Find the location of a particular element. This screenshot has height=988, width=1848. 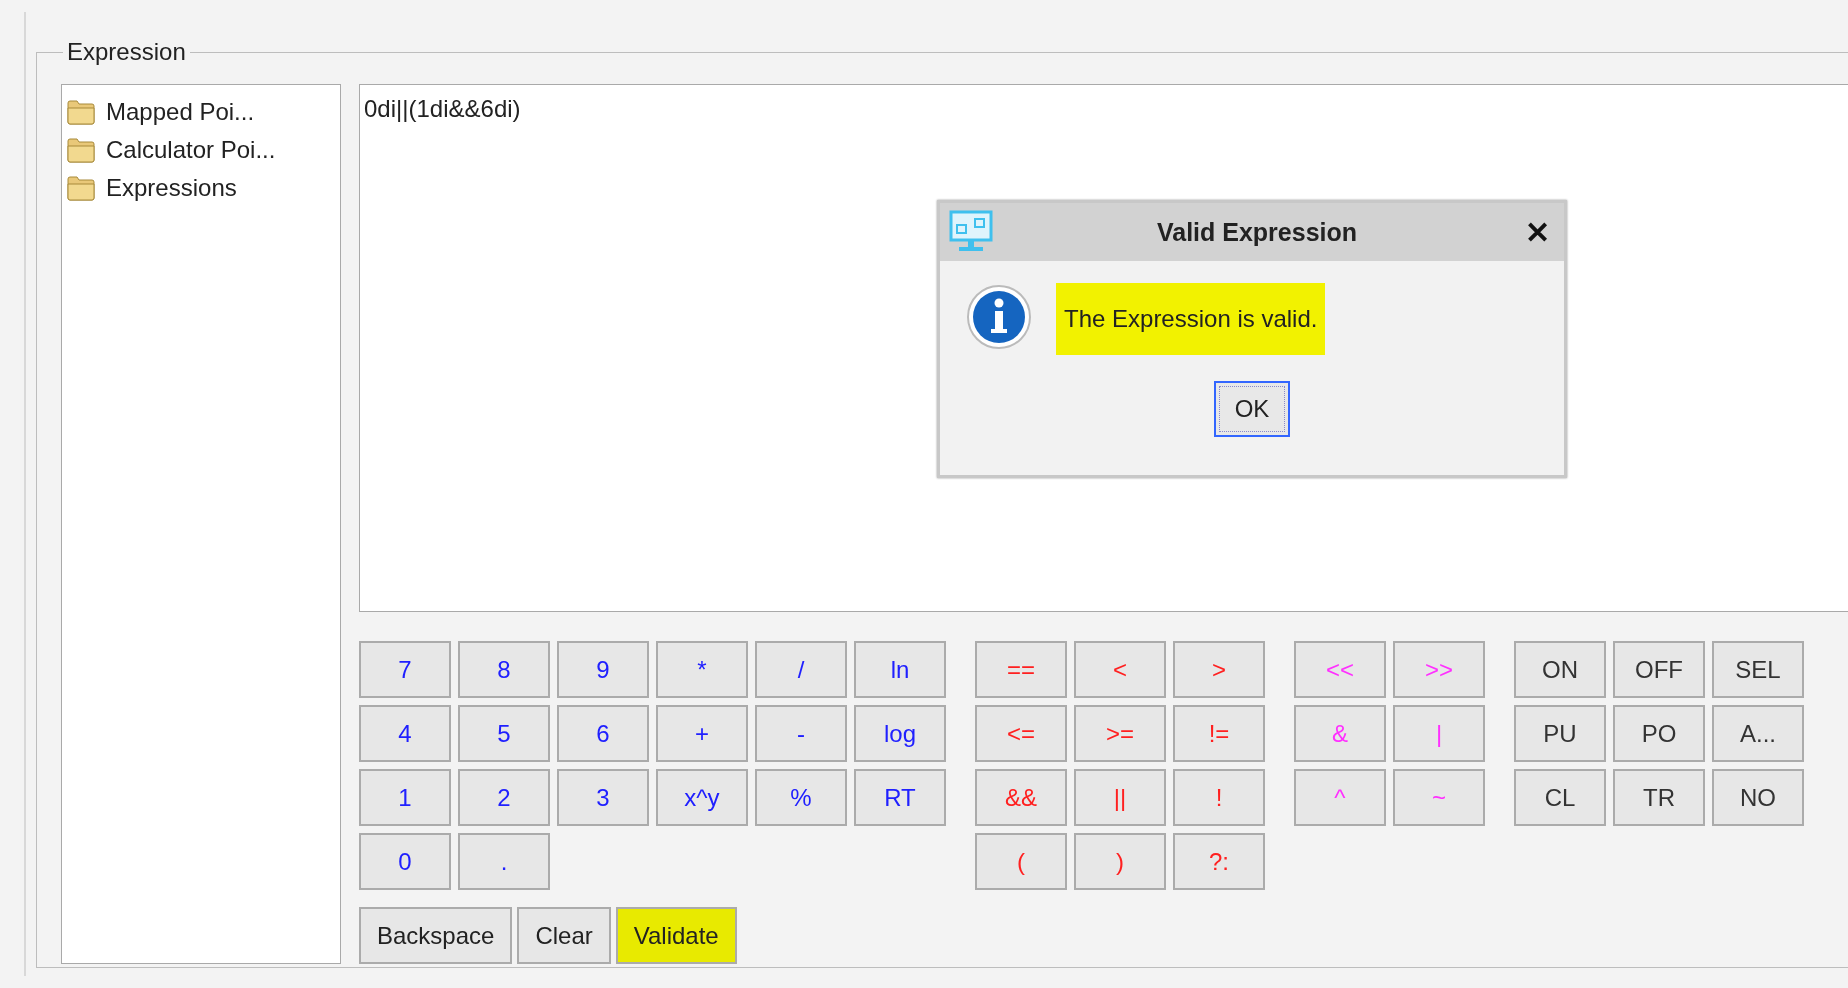

key-button: 1 is located at coordinates (405, 797).